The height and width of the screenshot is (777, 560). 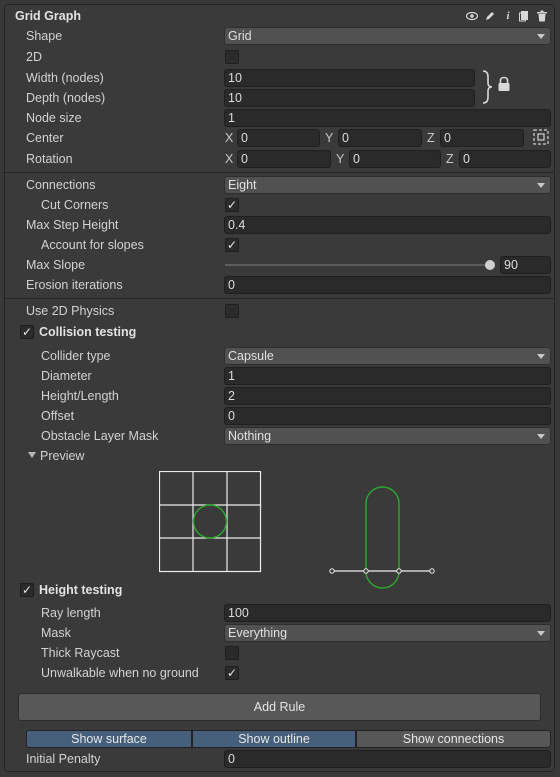 I want to click on center-x-label: X, so click(x=229, y=138).